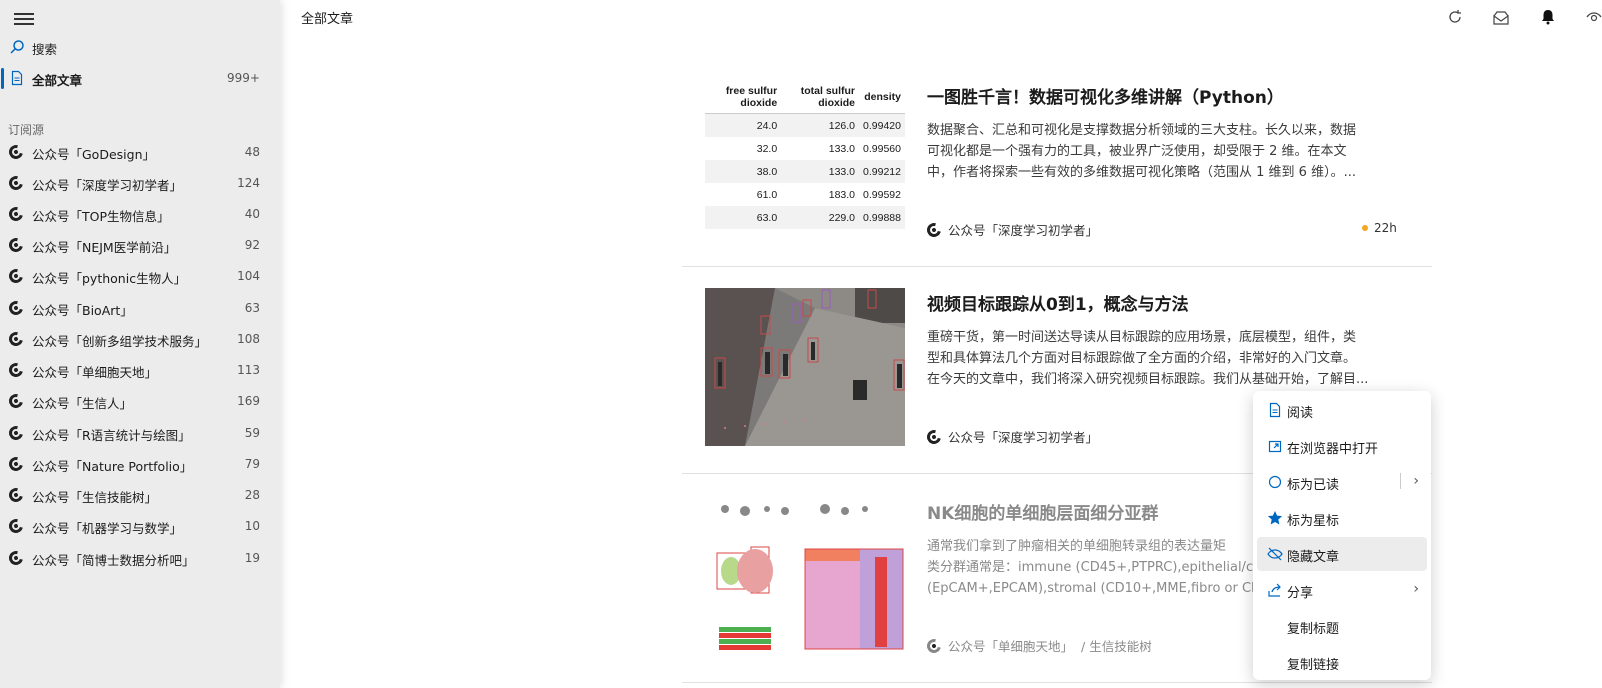 This screenshot has height=688, width=1602. Describe the element at coordinates (113, 560) in the screenshot. I see `feed-label: 公众号「简博士数据分析吧」` at that location.